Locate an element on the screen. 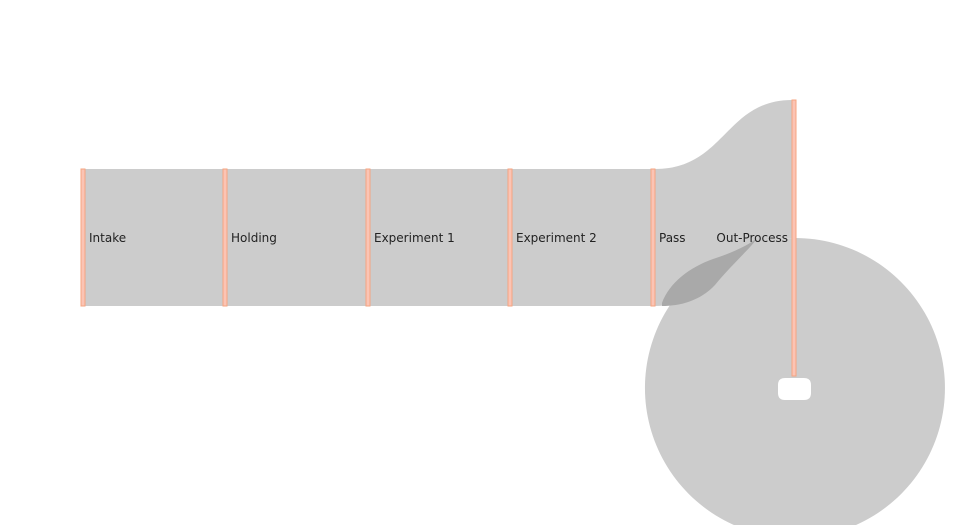 This screenshot has height=525, width=954. label-intake: Intake is located at coordinates (107, 238).